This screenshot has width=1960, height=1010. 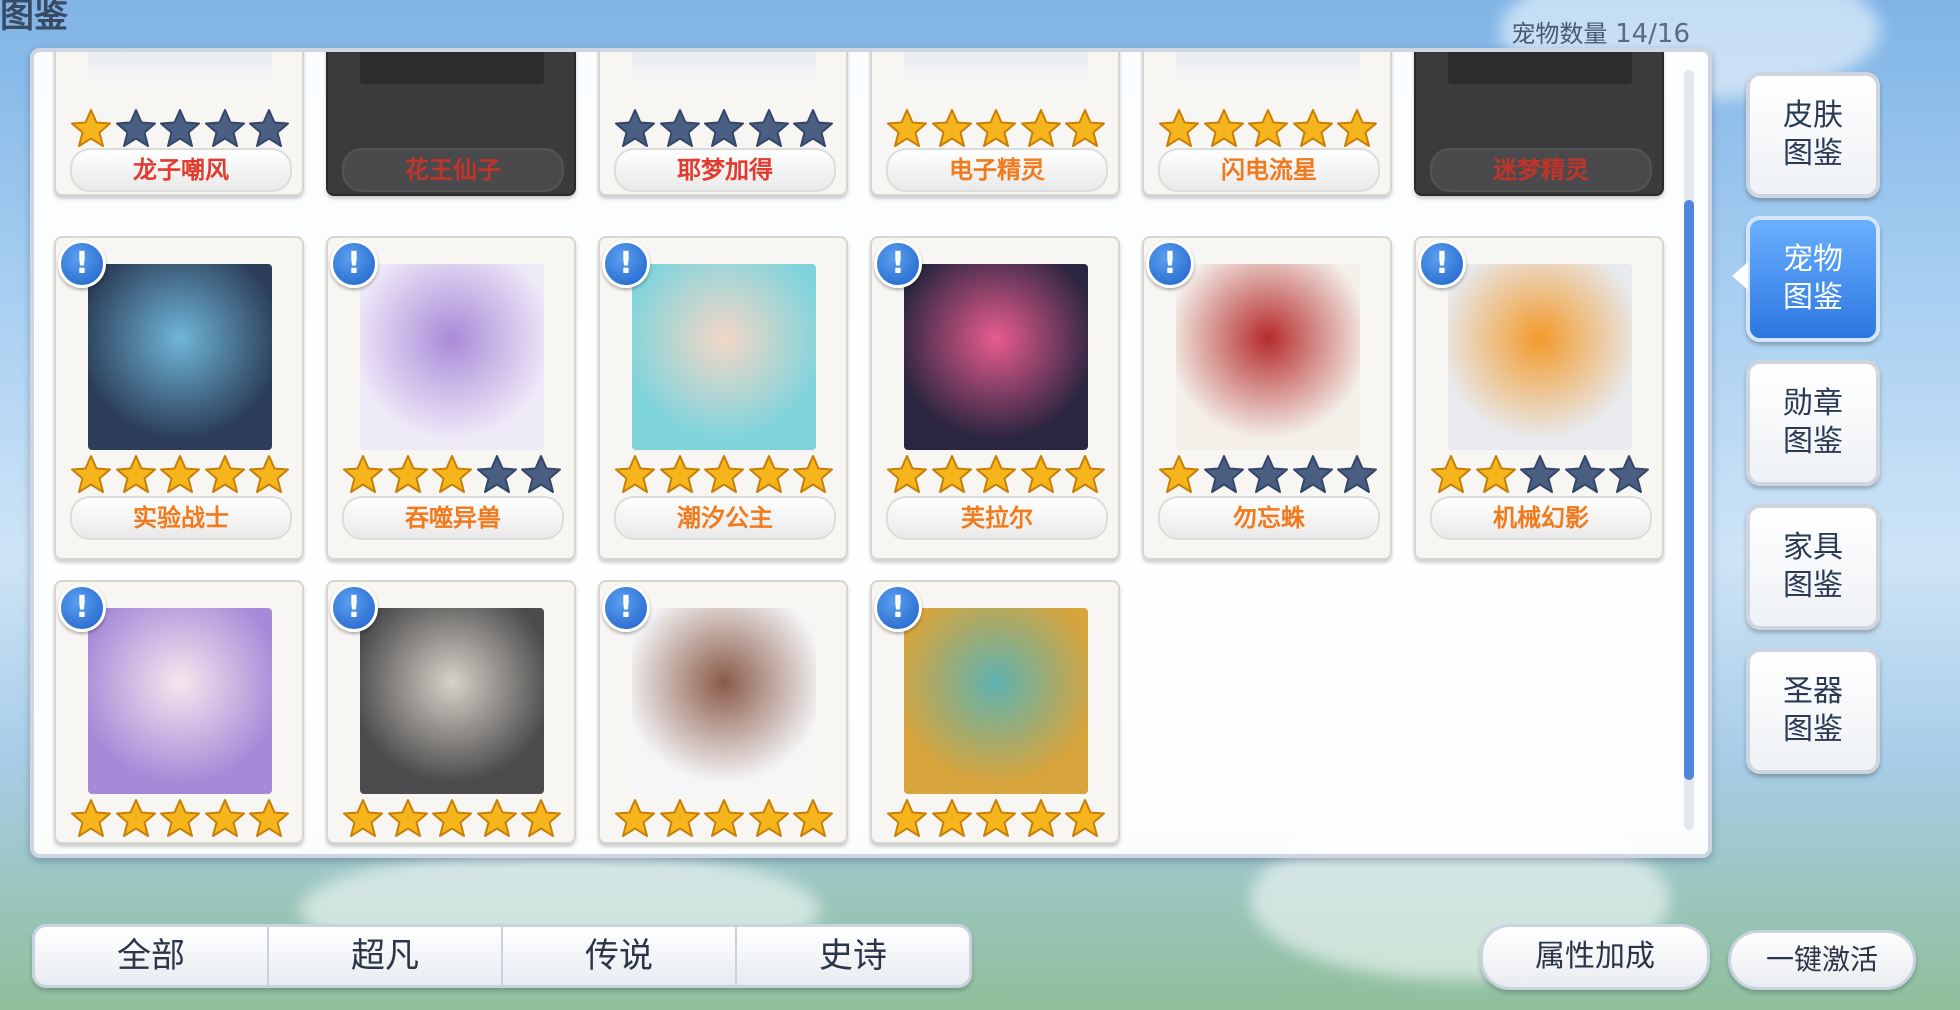 I want to click on side-tab-pets: 宠物 图鉴, so click(x=1806, y=279).